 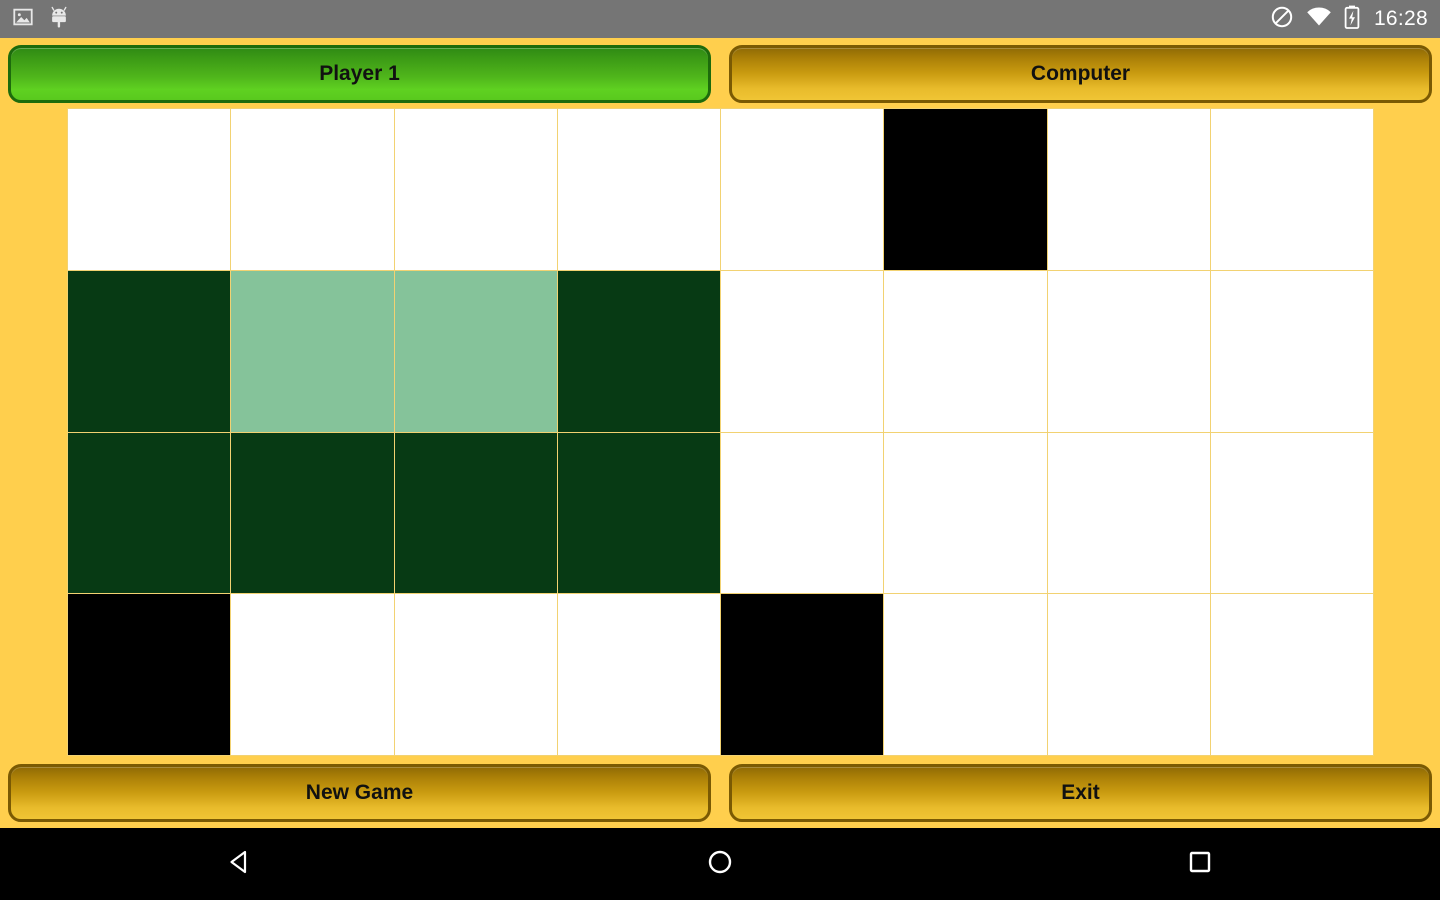 I want to click on back-triangle-icon, so click(x=240, y=864).